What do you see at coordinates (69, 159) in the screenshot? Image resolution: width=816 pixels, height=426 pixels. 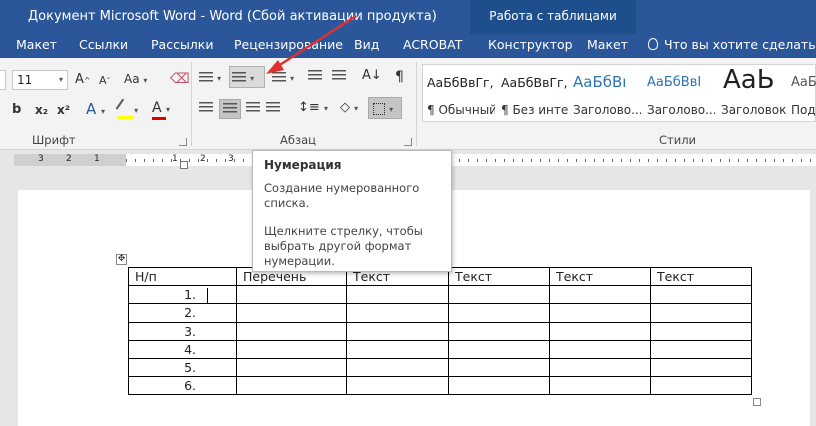 I see `ruler-mark: 2` at bounding box center [69, 159].